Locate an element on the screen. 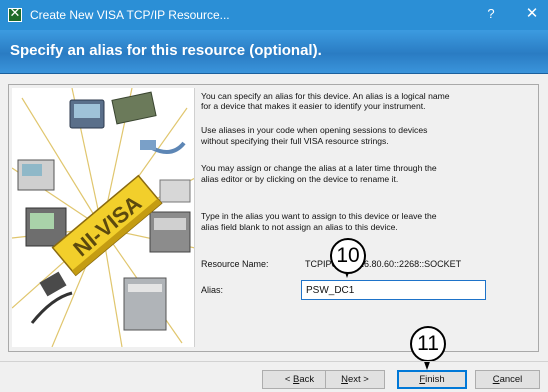 This screenshot has height=392, width=548. help-button: ? is located at coordinates (491, 15).